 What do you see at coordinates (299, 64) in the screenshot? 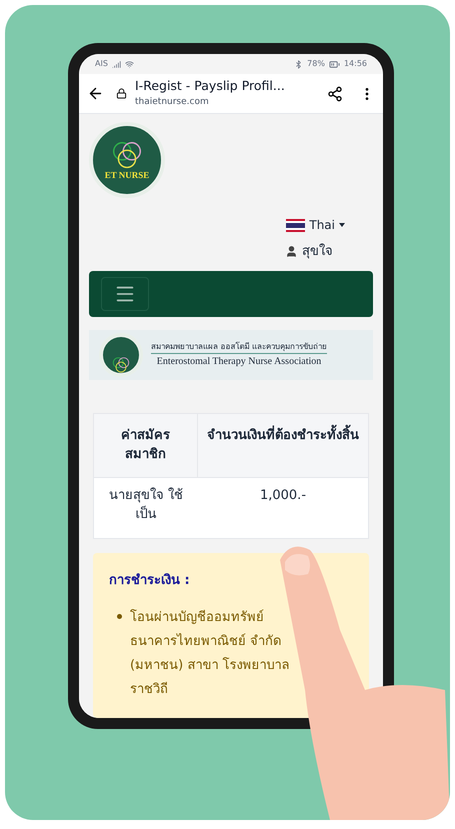
I see `bluetooth-icon` at bounding box center [299, 64].